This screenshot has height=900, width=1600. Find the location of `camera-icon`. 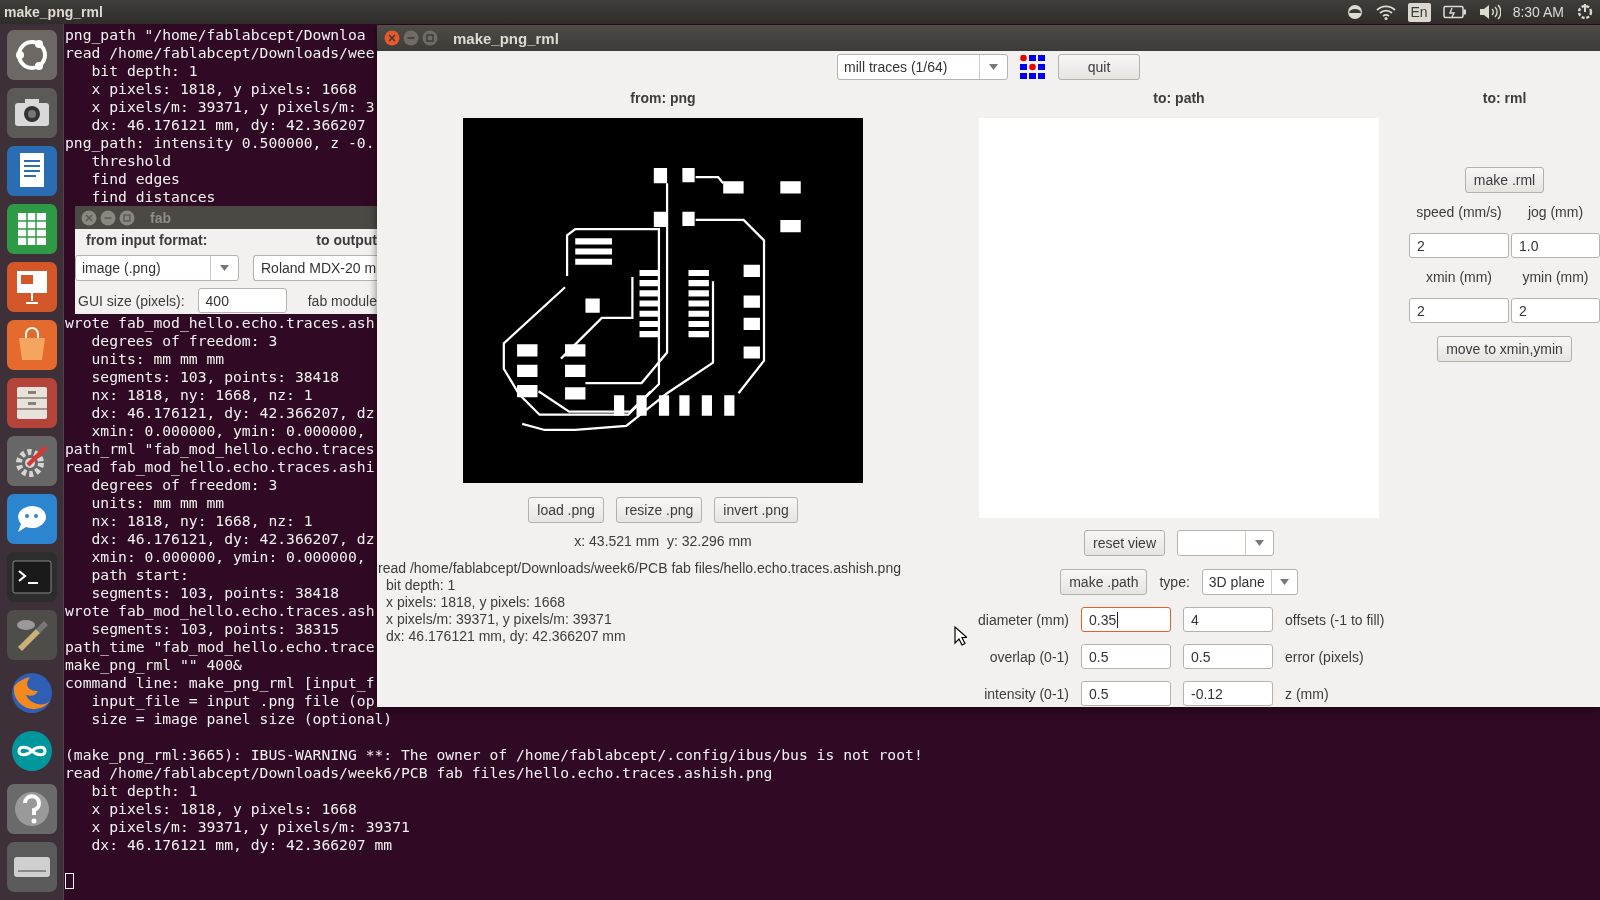

camera-icon is located at coordinates (31, 113).